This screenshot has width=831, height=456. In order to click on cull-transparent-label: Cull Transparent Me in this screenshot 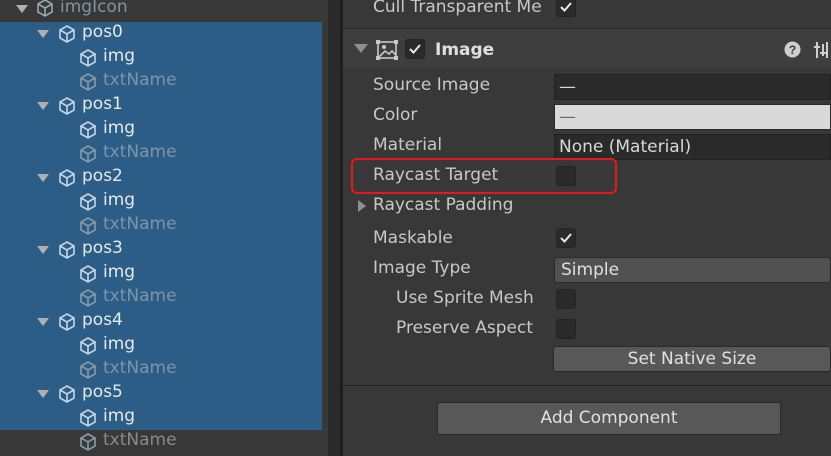, I will do `click(457, 8)`.